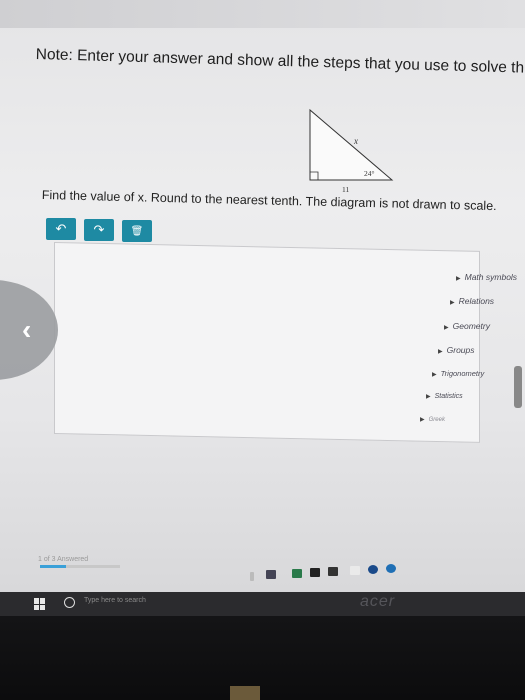 The height and width of the screenshot is (700, 525). What do you see at coordinates (351, 144) in the screenshot?
I see `triangle-shape` at bounding box center [351, 144].